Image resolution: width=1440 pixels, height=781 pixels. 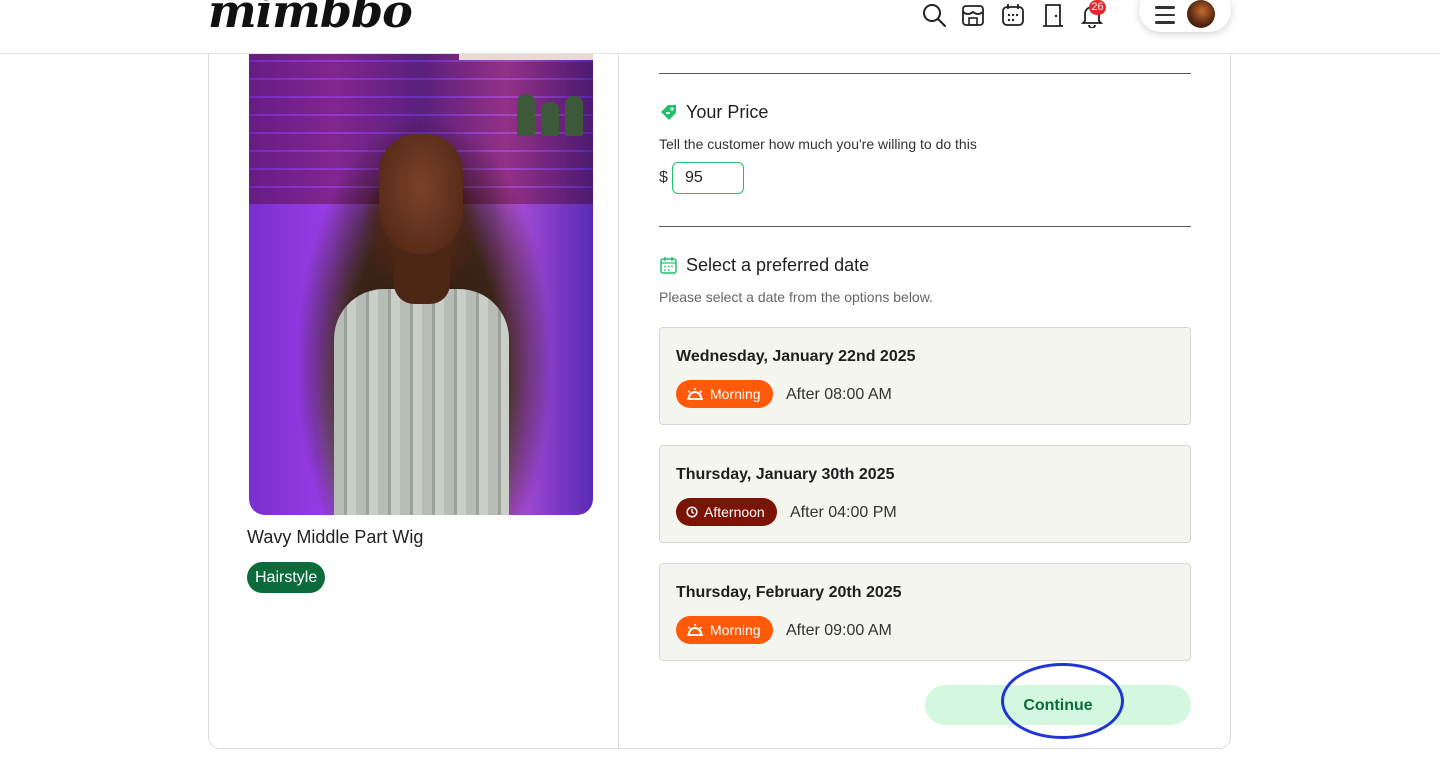 I want to click on date-option-title: Wednesday, January 22nd 2025, so click(x=796, y=356).